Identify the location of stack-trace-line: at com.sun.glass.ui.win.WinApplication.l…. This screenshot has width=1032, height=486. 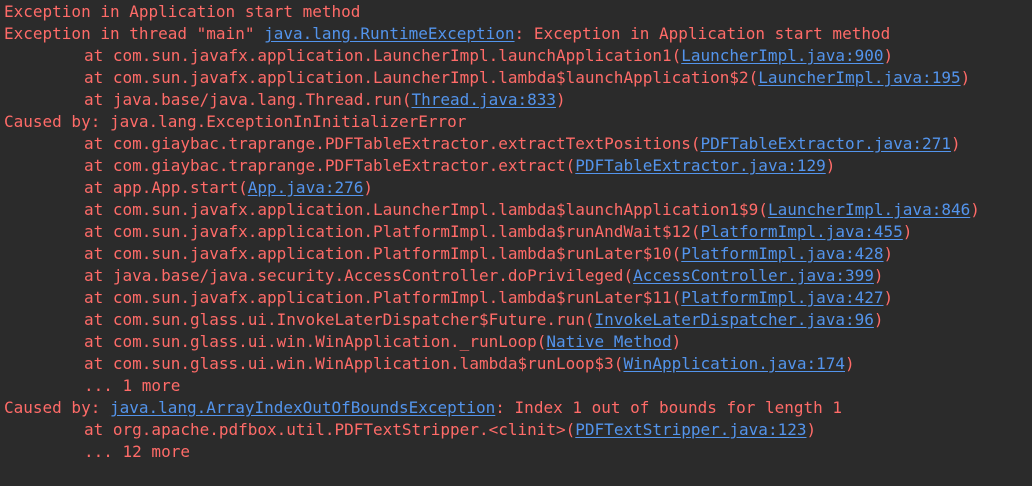
(518, 364).